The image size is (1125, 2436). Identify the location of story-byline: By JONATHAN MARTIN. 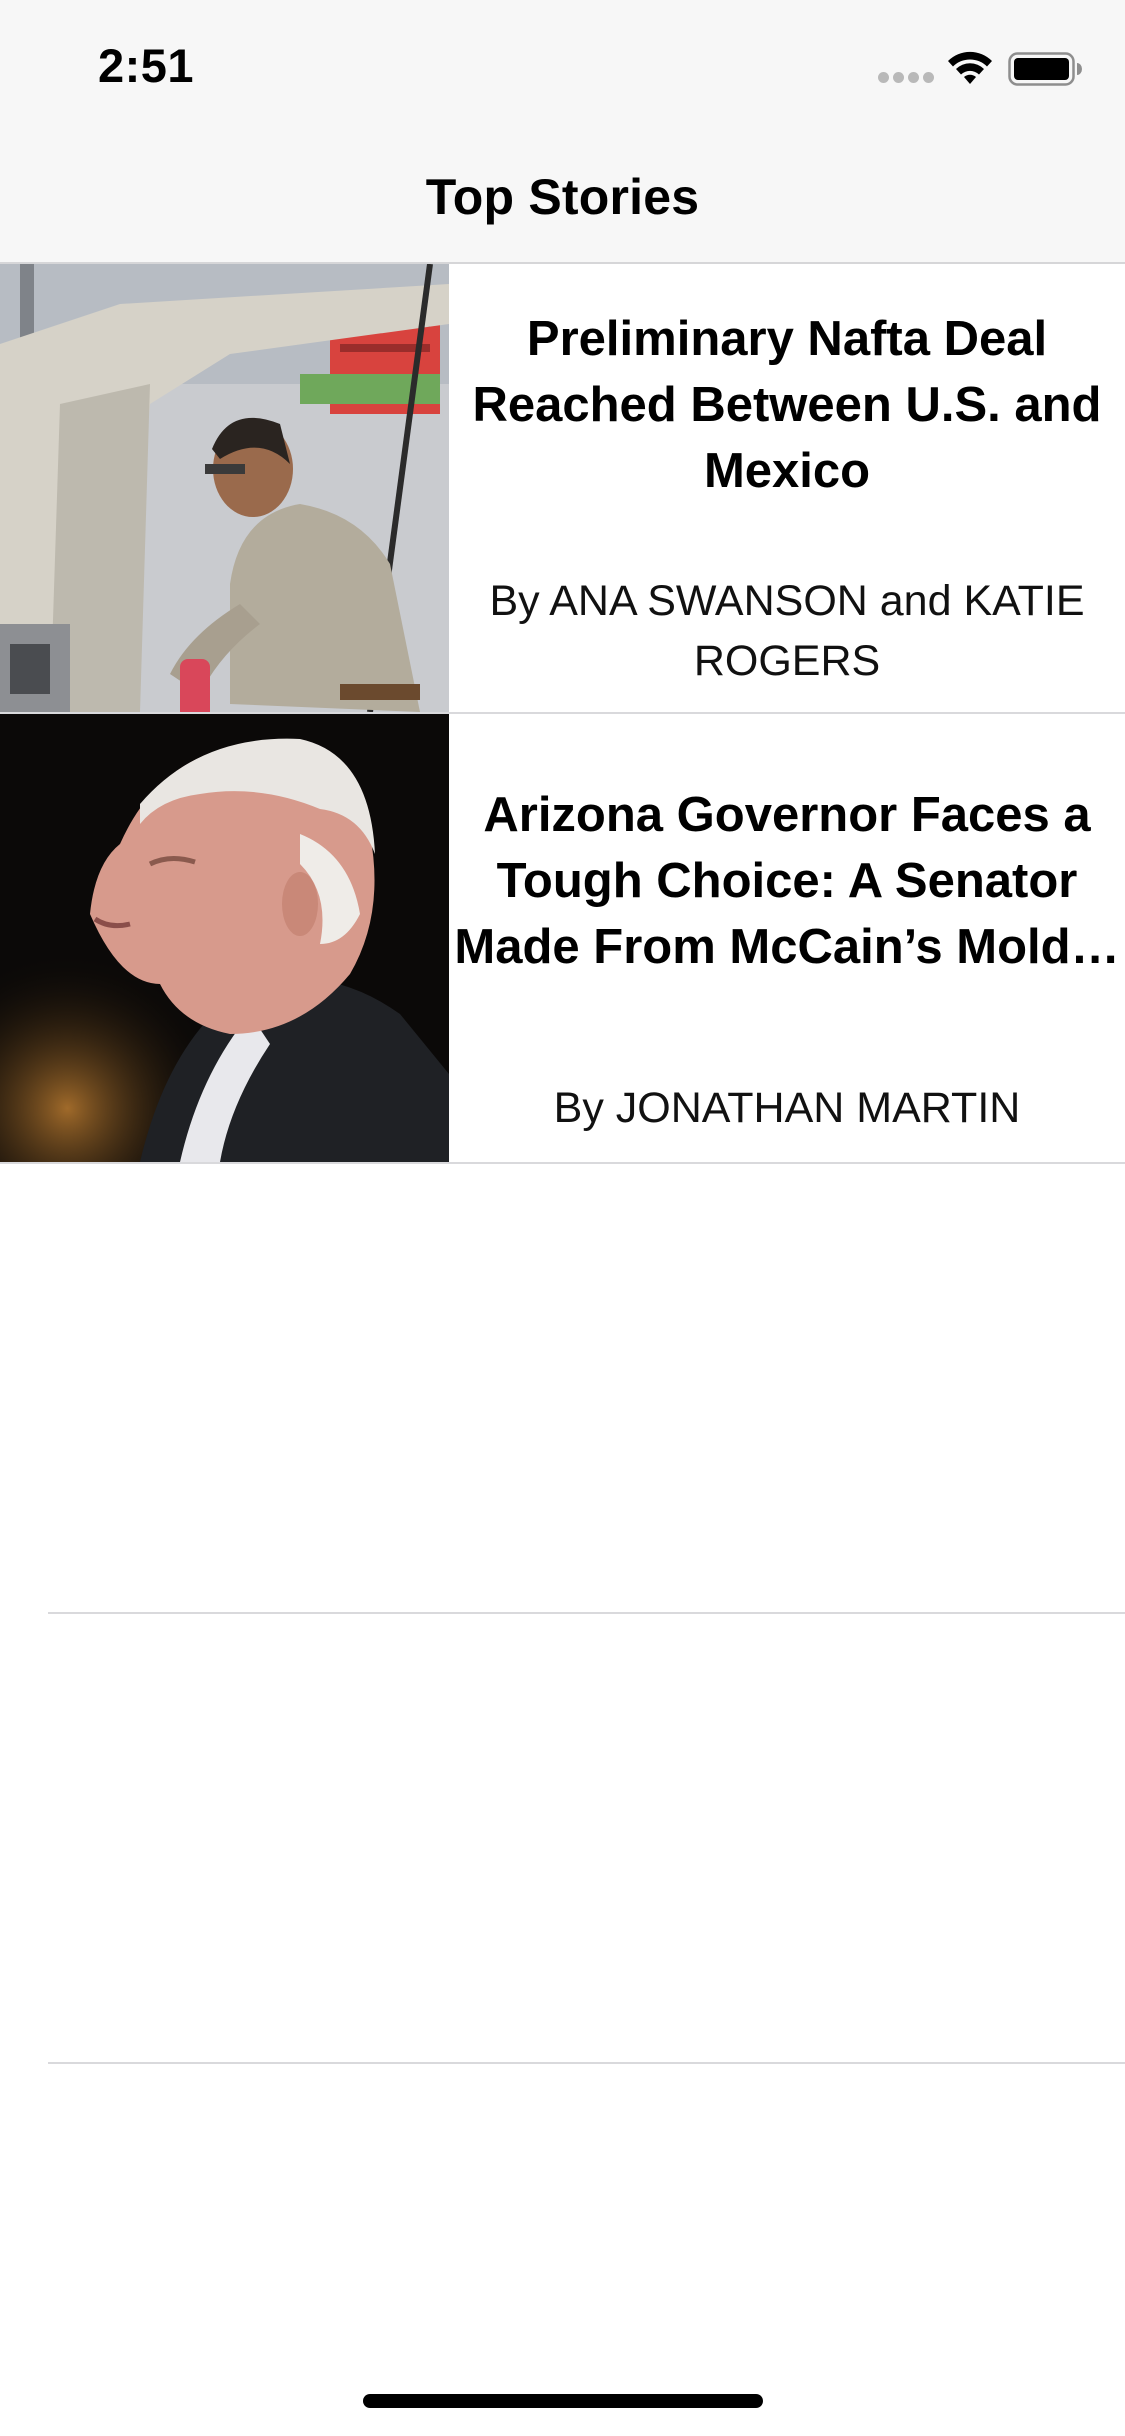
(787, 1108).